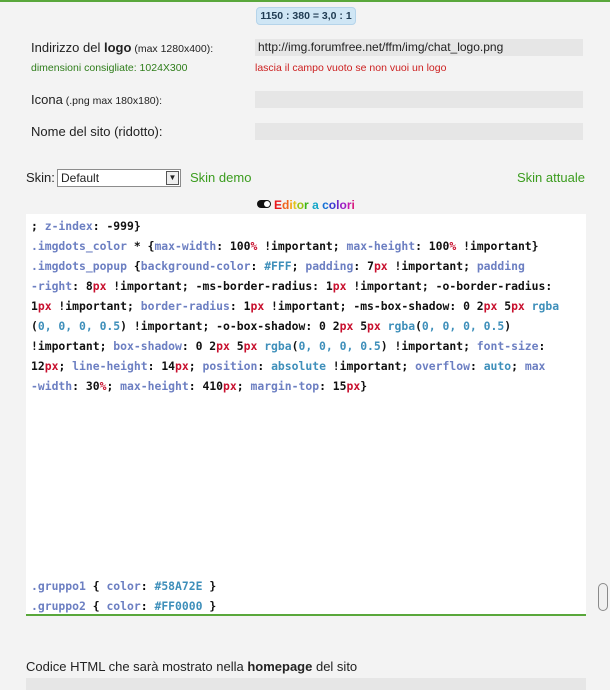 This screenshot has width=610, height=690. Describe the element at coordinates (419, 99) in the screenshot. I see `icon-url-input` at that location.